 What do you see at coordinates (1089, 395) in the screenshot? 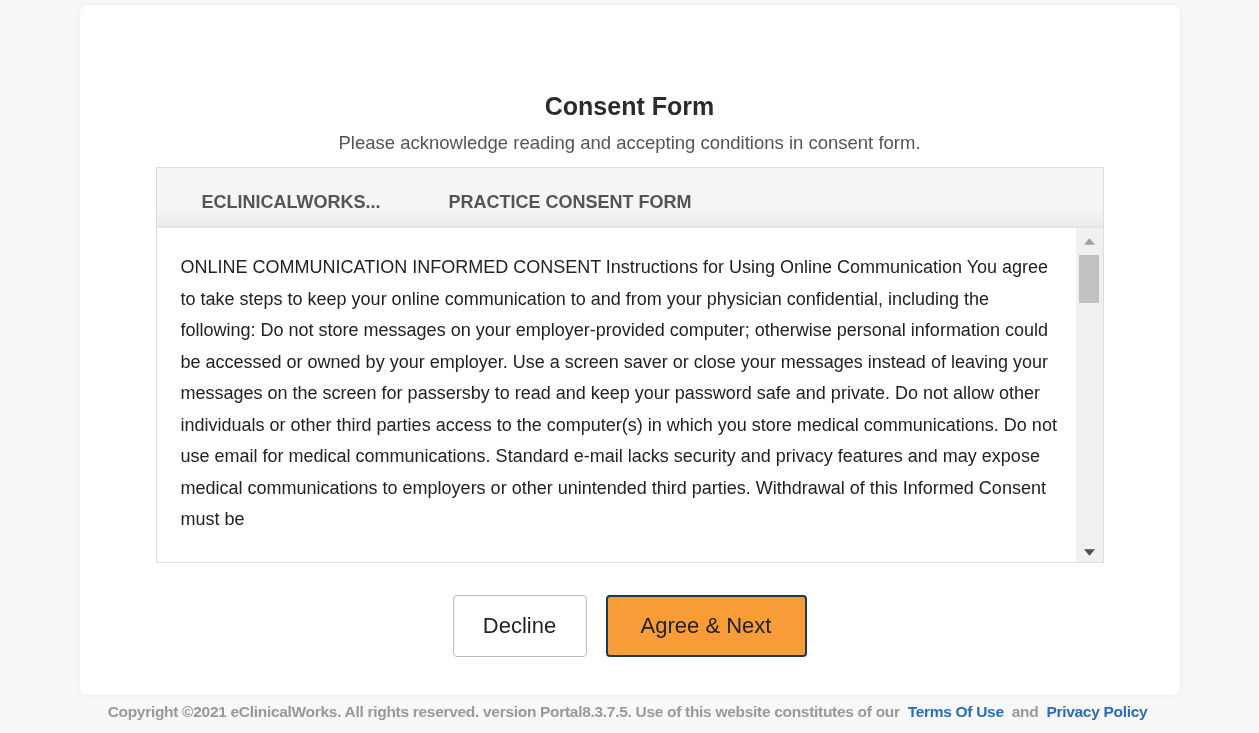
I see `scrollbar` at bounding box center [1089, 395].